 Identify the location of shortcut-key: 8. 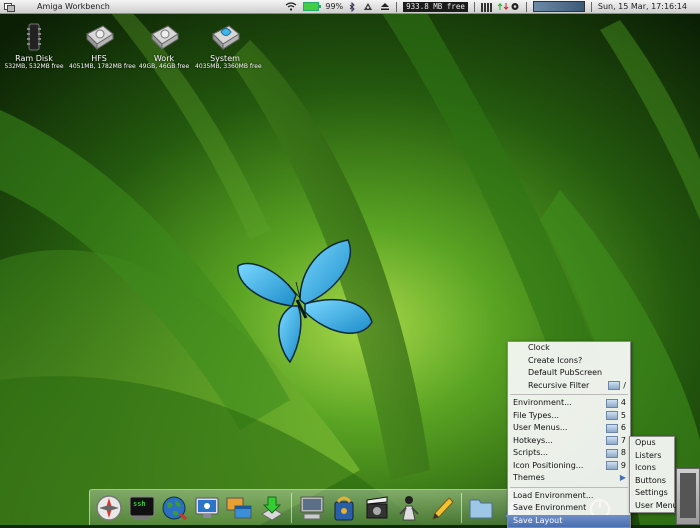
(623, 452).